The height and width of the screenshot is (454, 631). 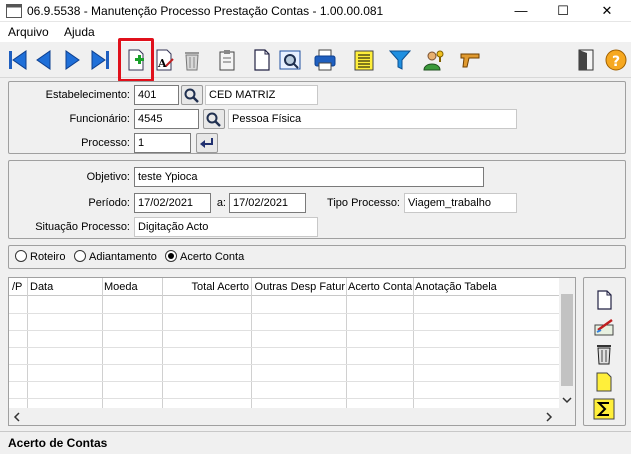 What do you see at coordinates (604, 300) in the screenshot?
I see `grid-new-document-icon` at bounding box center [604, 300].